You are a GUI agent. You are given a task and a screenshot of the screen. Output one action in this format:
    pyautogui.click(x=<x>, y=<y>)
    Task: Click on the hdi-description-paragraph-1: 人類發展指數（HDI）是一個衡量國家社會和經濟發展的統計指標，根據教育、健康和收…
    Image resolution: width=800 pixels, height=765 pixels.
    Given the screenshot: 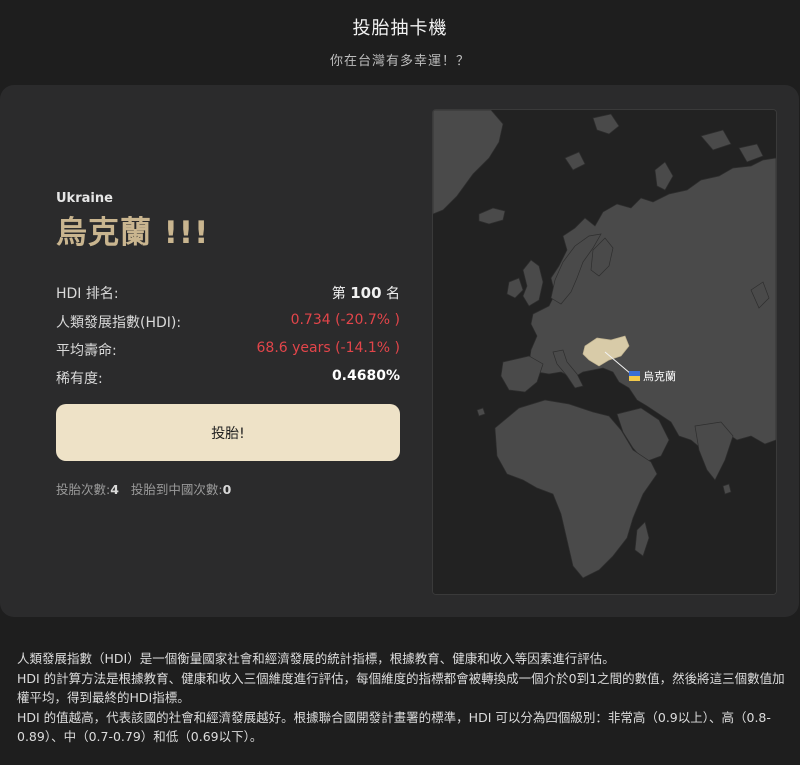 What is the action you would take?
    pyautogui.click(x=316, y=658)
    